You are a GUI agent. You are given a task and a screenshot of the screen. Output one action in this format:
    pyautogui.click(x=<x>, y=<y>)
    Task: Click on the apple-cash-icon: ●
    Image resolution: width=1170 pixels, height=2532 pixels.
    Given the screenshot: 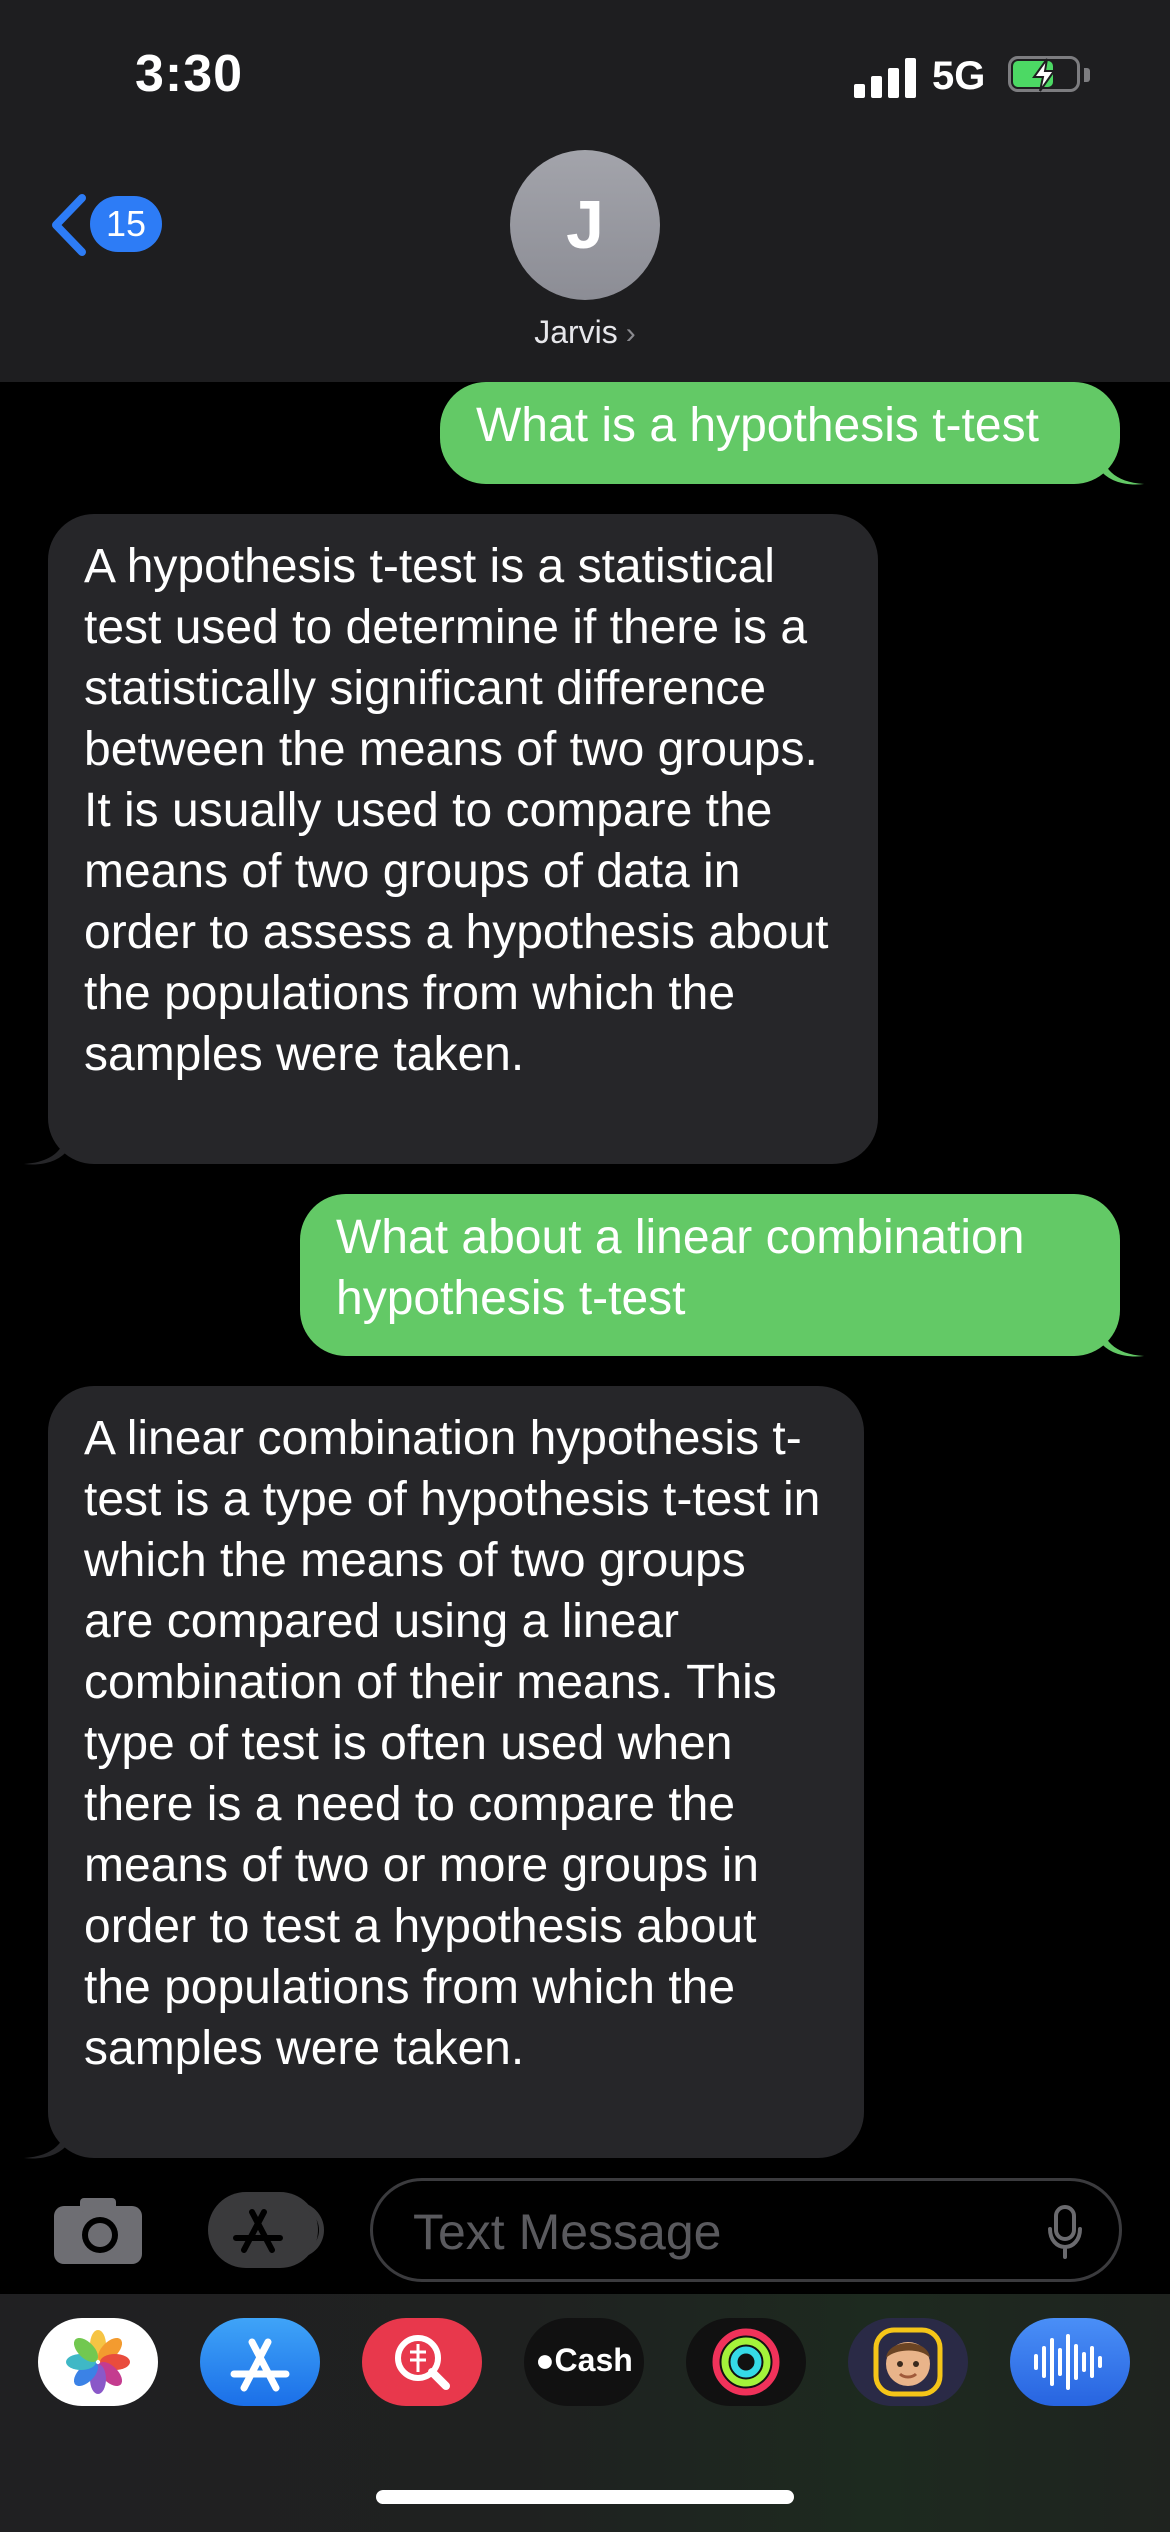 What is the action you would take?
    pyautogui.click(x=545, y=2360)
    